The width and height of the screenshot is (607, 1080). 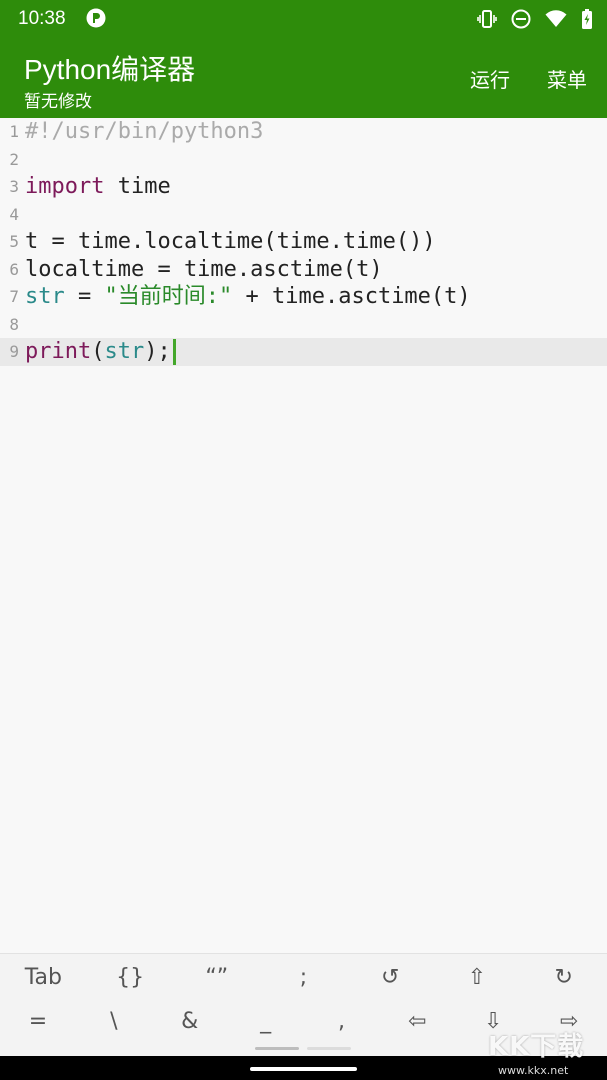 I want to click on code-token-default: t = time.localtime(time.time()), so click(x=230, y=241).